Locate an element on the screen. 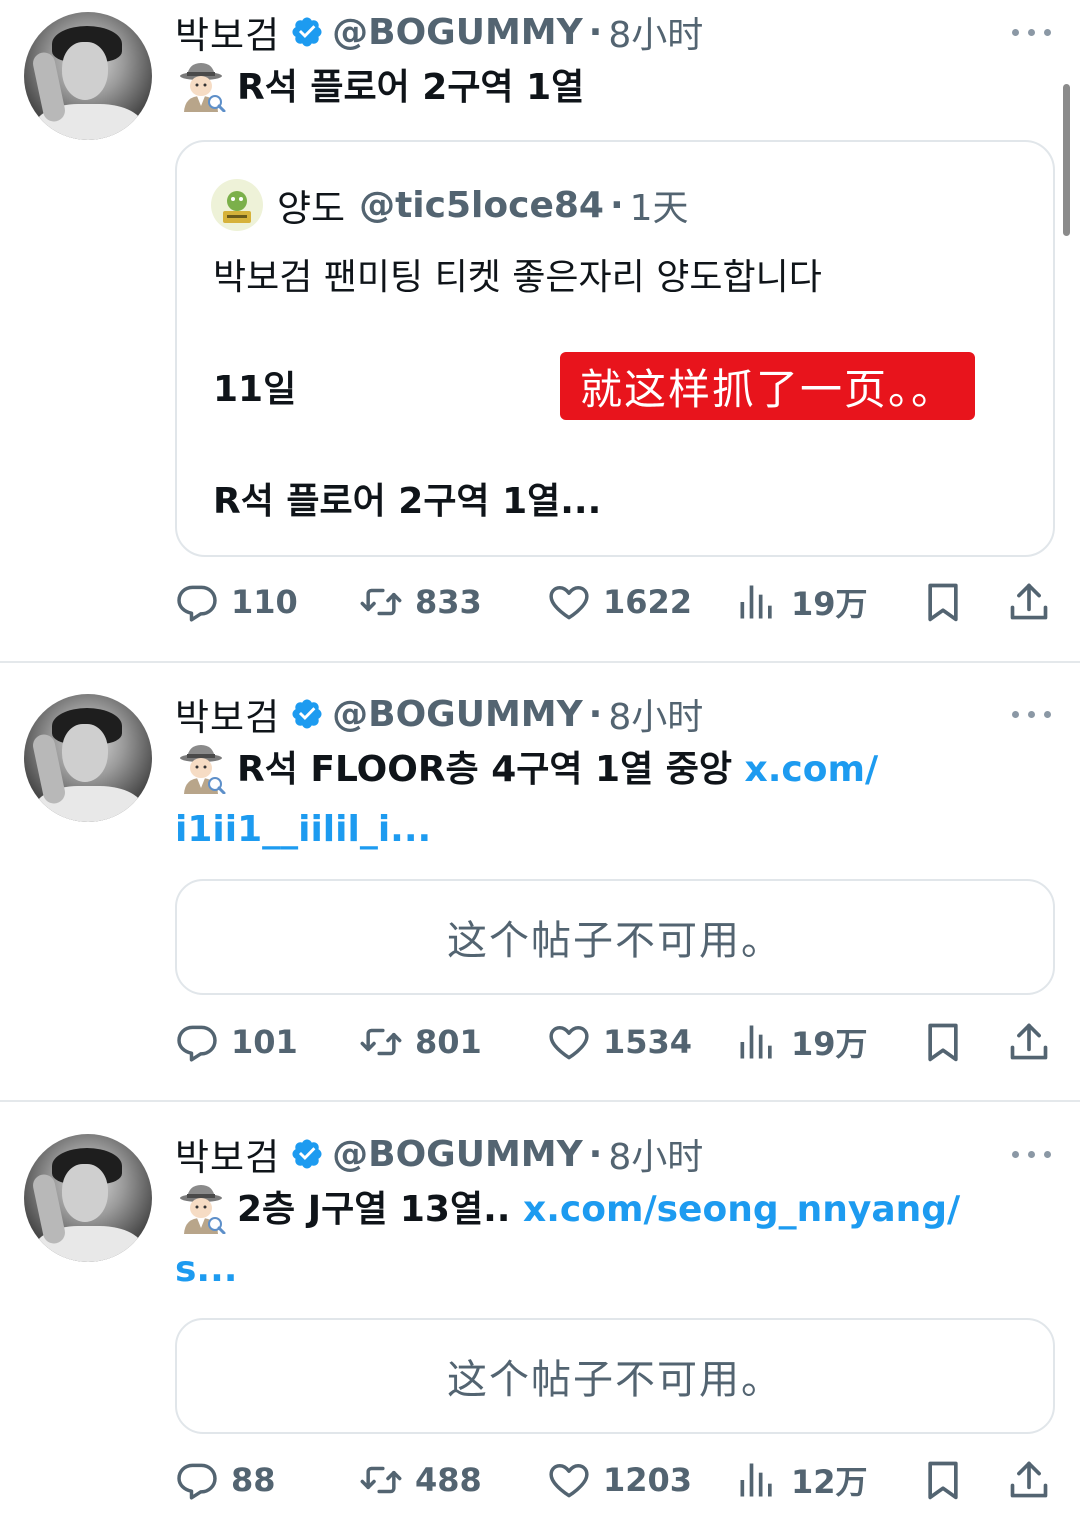  retweet-button: 801 is located at coordinates (420, 1042).